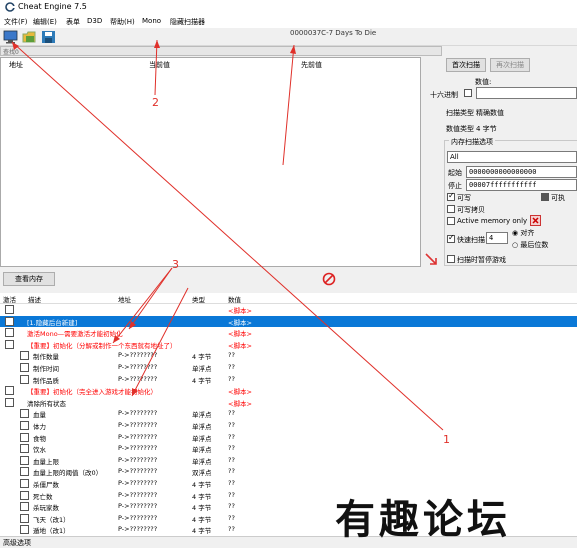  What do you see at coordinates (468, 93) in the screenshot?
I see `hex-checkbox` at bounding box center [468, 93].